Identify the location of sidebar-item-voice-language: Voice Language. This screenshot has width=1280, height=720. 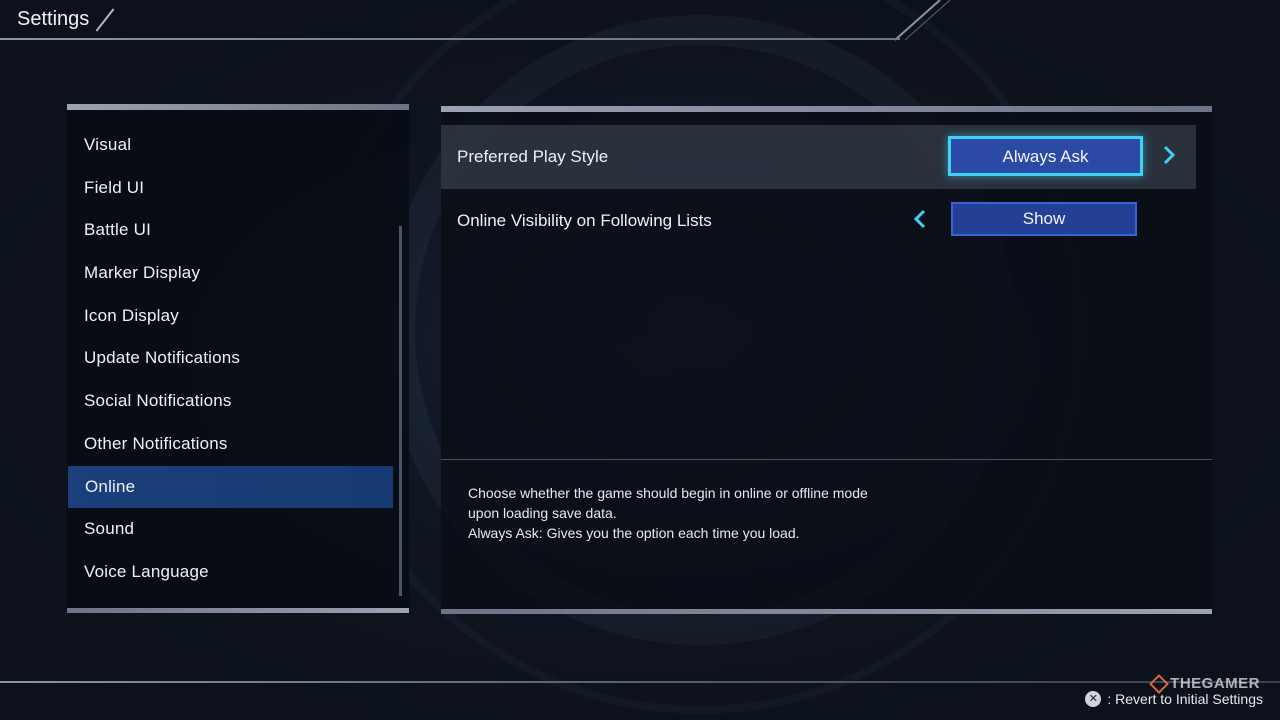
(230, 572).